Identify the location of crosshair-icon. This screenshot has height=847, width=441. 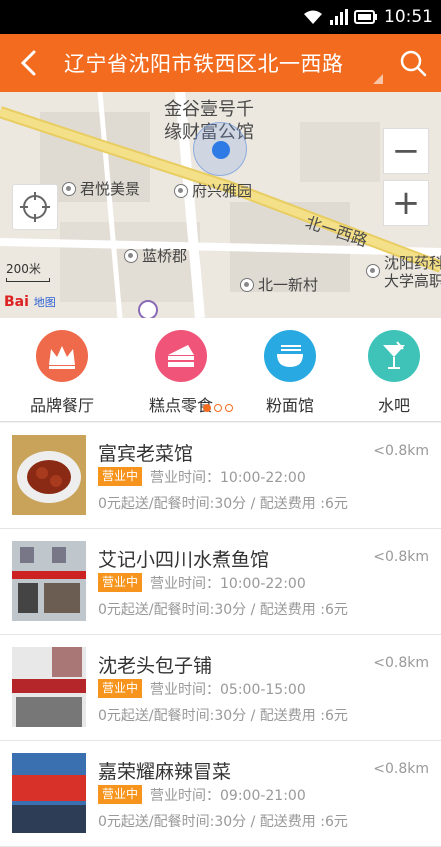
(35, 207).